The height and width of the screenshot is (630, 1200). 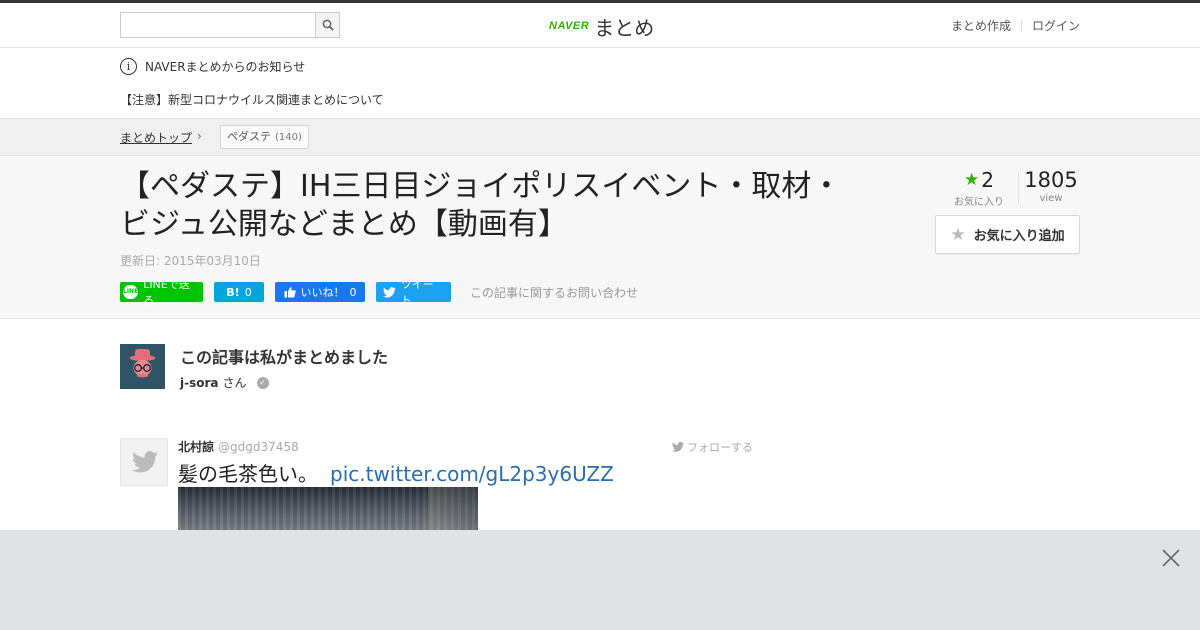 I want to click on views-stat: 1805 view, so click(x=1051, y=186).